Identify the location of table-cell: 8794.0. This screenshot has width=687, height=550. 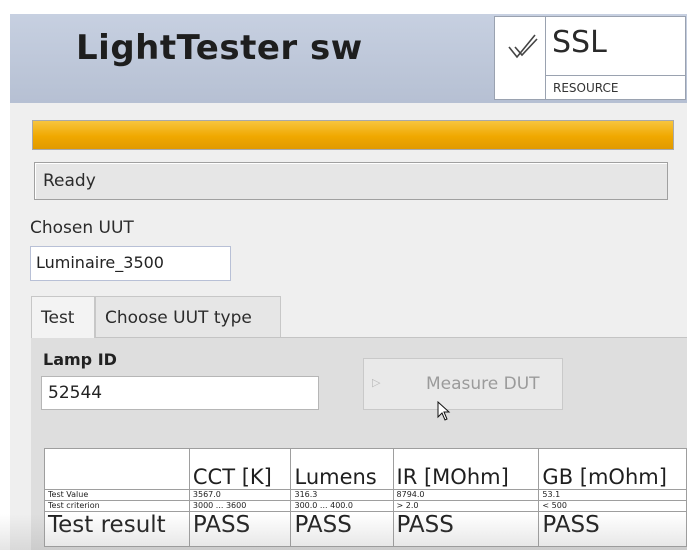
(466, 495).